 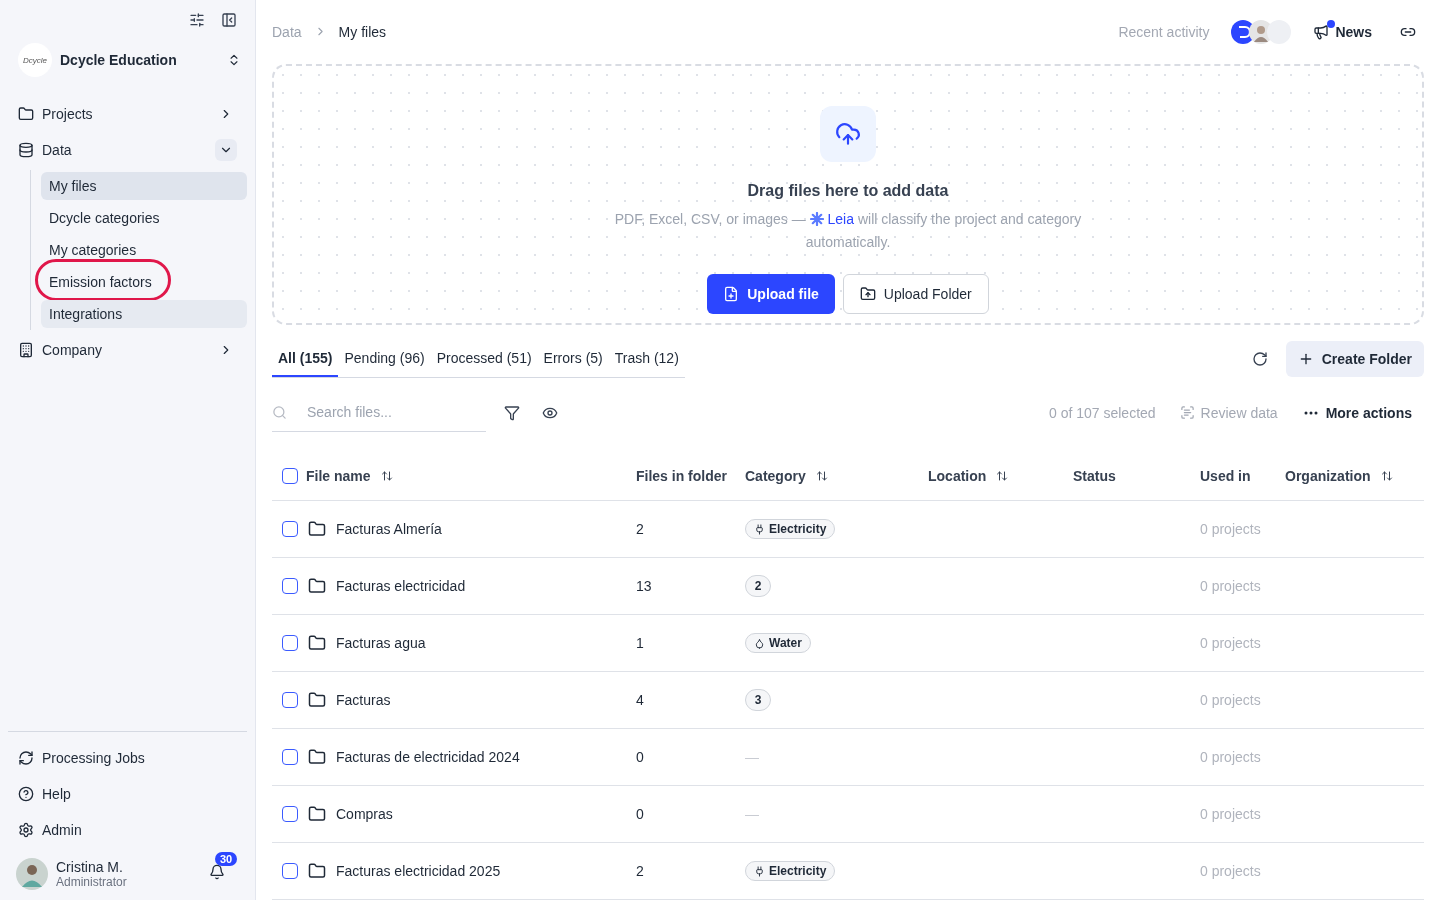 What do you see at coordinates (127, 758) in the screenshot?
I see `nav-item: Processing Jobs` at bounding box center [127, 758].